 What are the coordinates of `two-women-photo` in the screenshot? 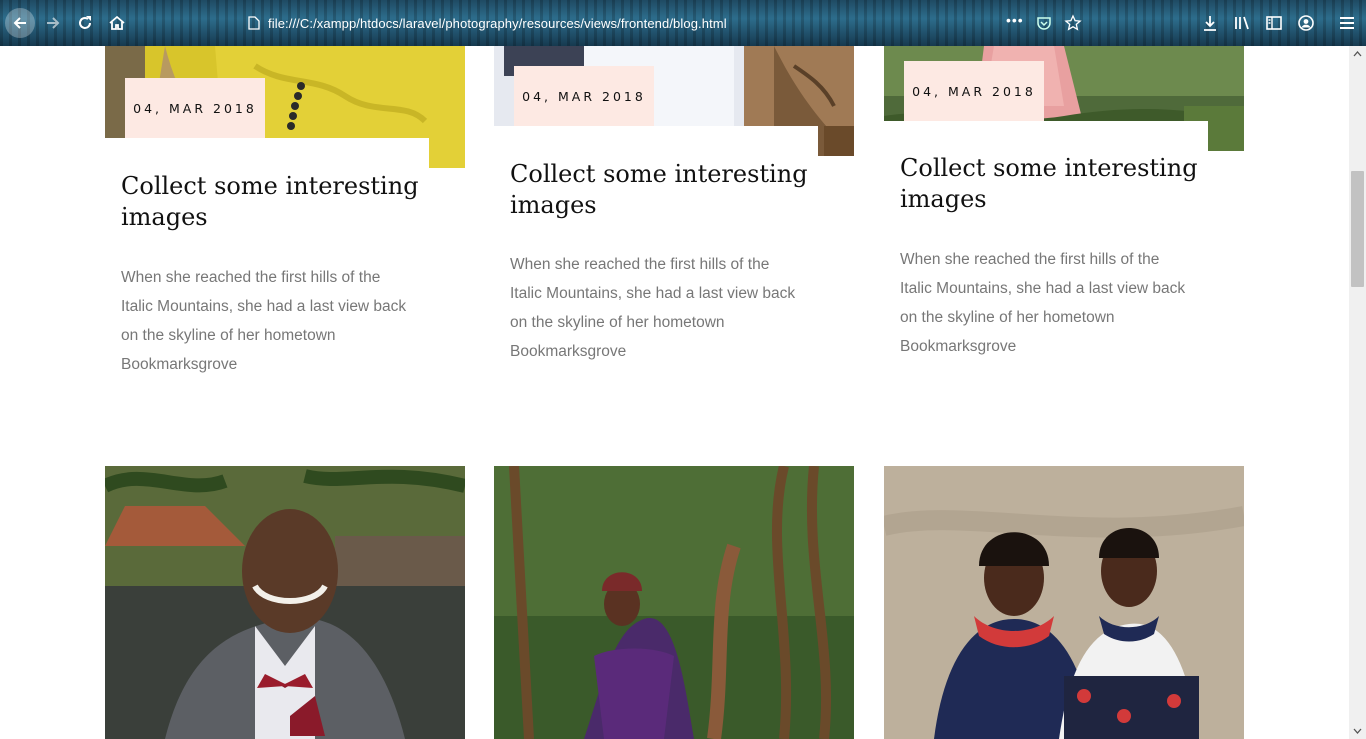 It's located at (1064, 602).